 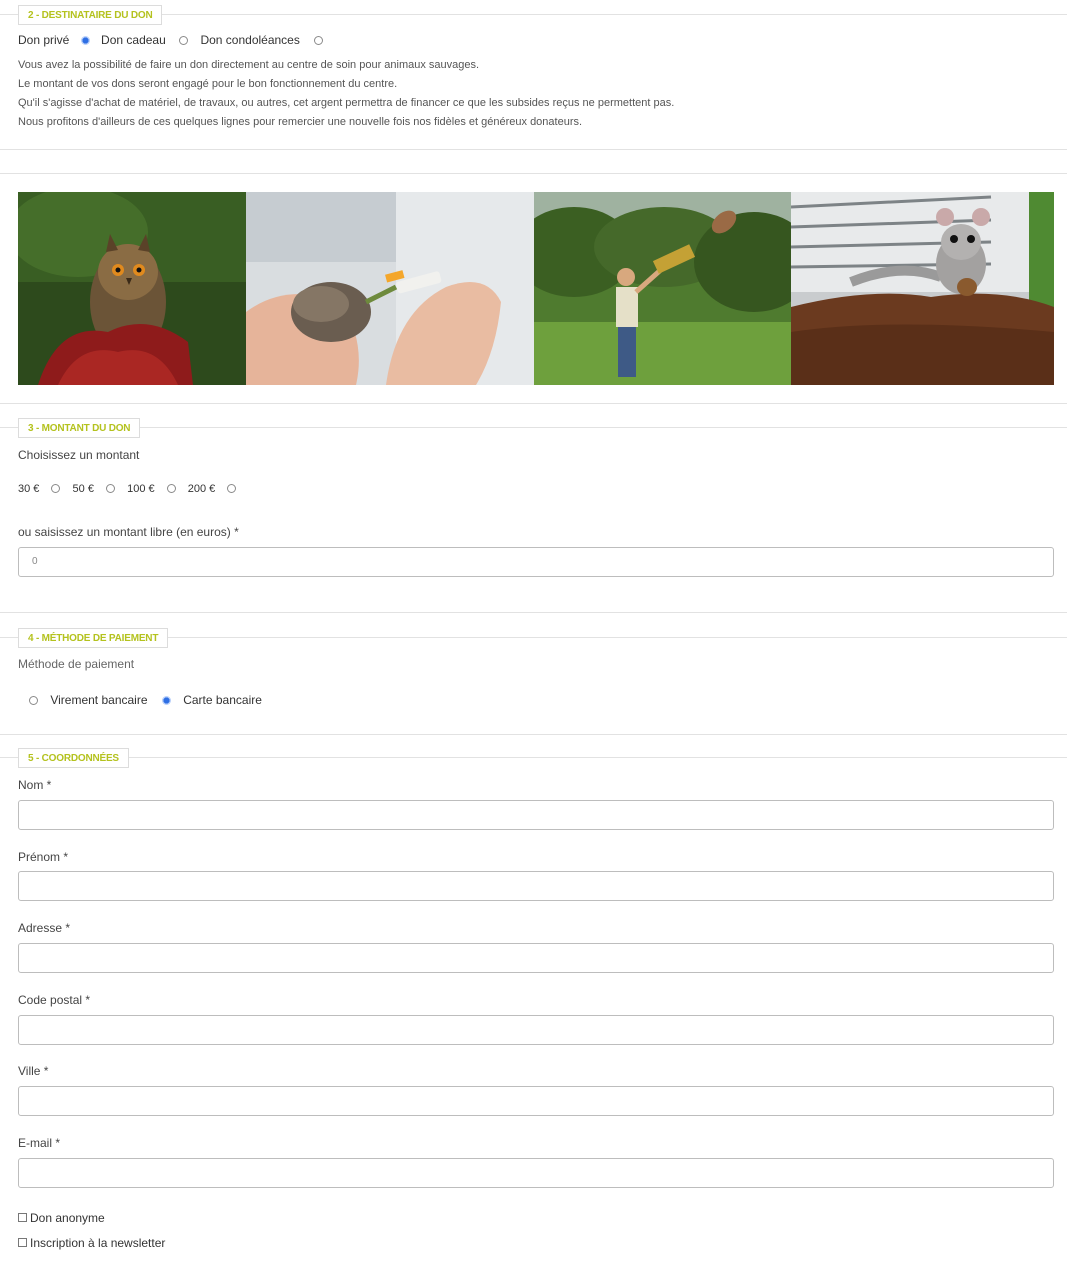 I want to click on recipient-radio-group: Don privé Don cadeau Don condoléances, so click(x=171, y=40).